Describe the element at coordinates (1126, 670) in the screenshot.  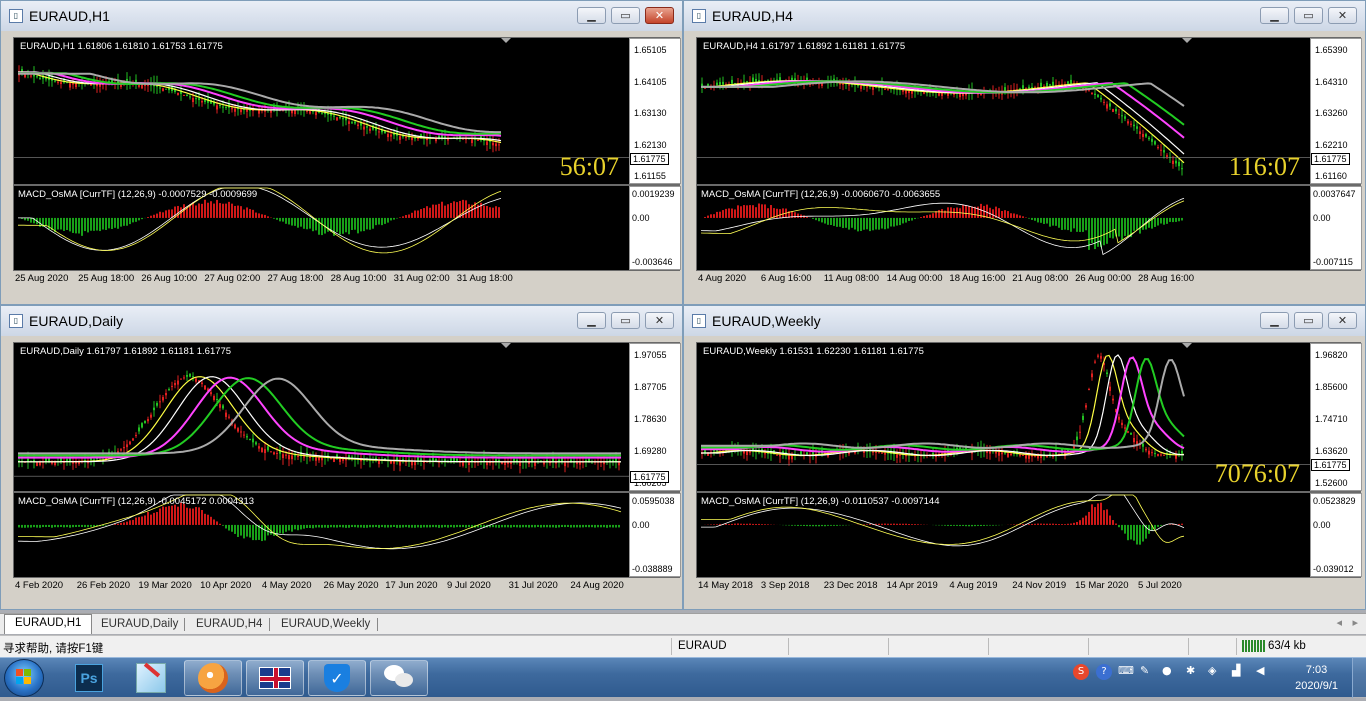
I see `keyboard-icon: ⌨` at that location.